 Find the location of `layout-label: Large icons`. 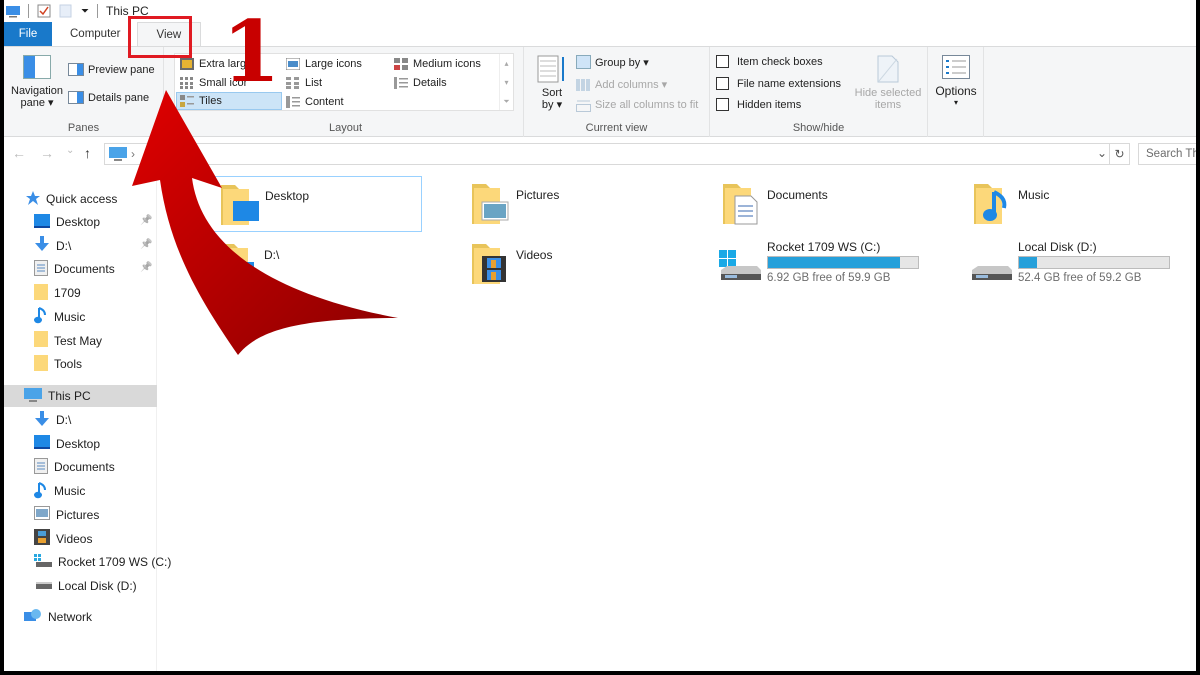

layout-label: Large icons is located at coordinates (333, 64).